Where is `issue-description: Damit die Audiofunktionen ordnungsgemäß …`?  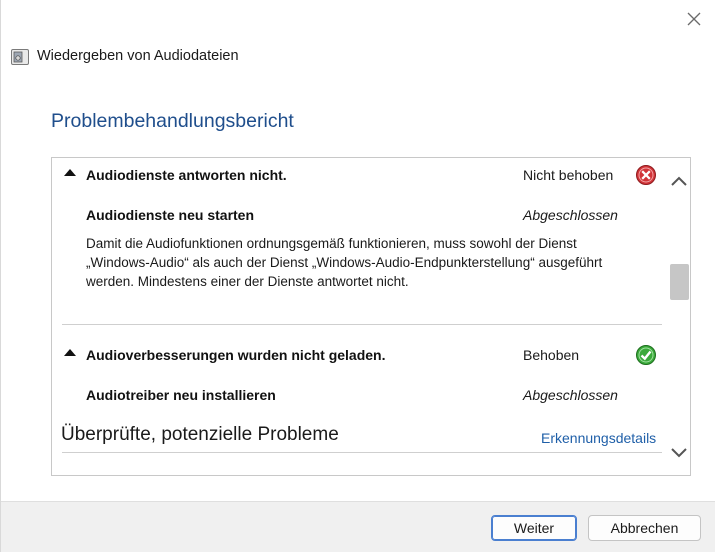
issue-description: Damit die Audiofunktionen ordnungsgemäß … is located at coordinates (344, 262).